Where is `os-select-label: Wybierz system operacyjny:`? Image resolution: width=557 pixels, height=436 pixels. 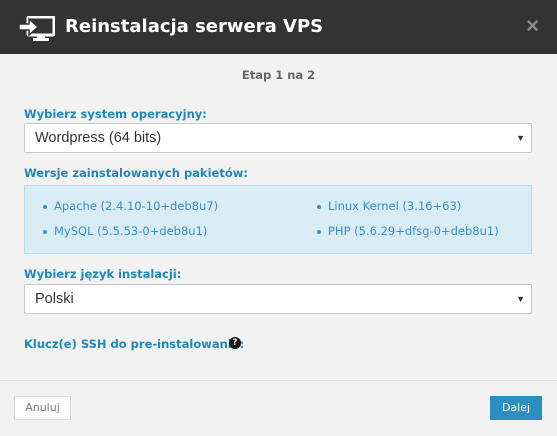
os-select-label: Wybierz system operacyjny: is located at coordinates (115, 114).